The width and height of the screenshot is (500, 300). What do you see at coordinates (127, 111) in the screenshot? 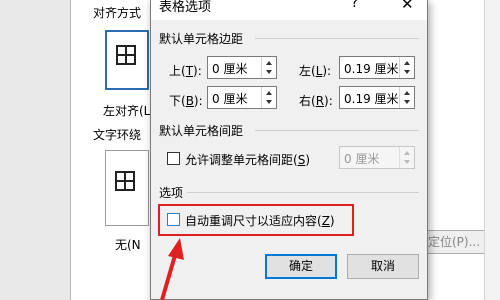
I see `left-align-label: 左对齐(L` at bounding box center [127, 111].